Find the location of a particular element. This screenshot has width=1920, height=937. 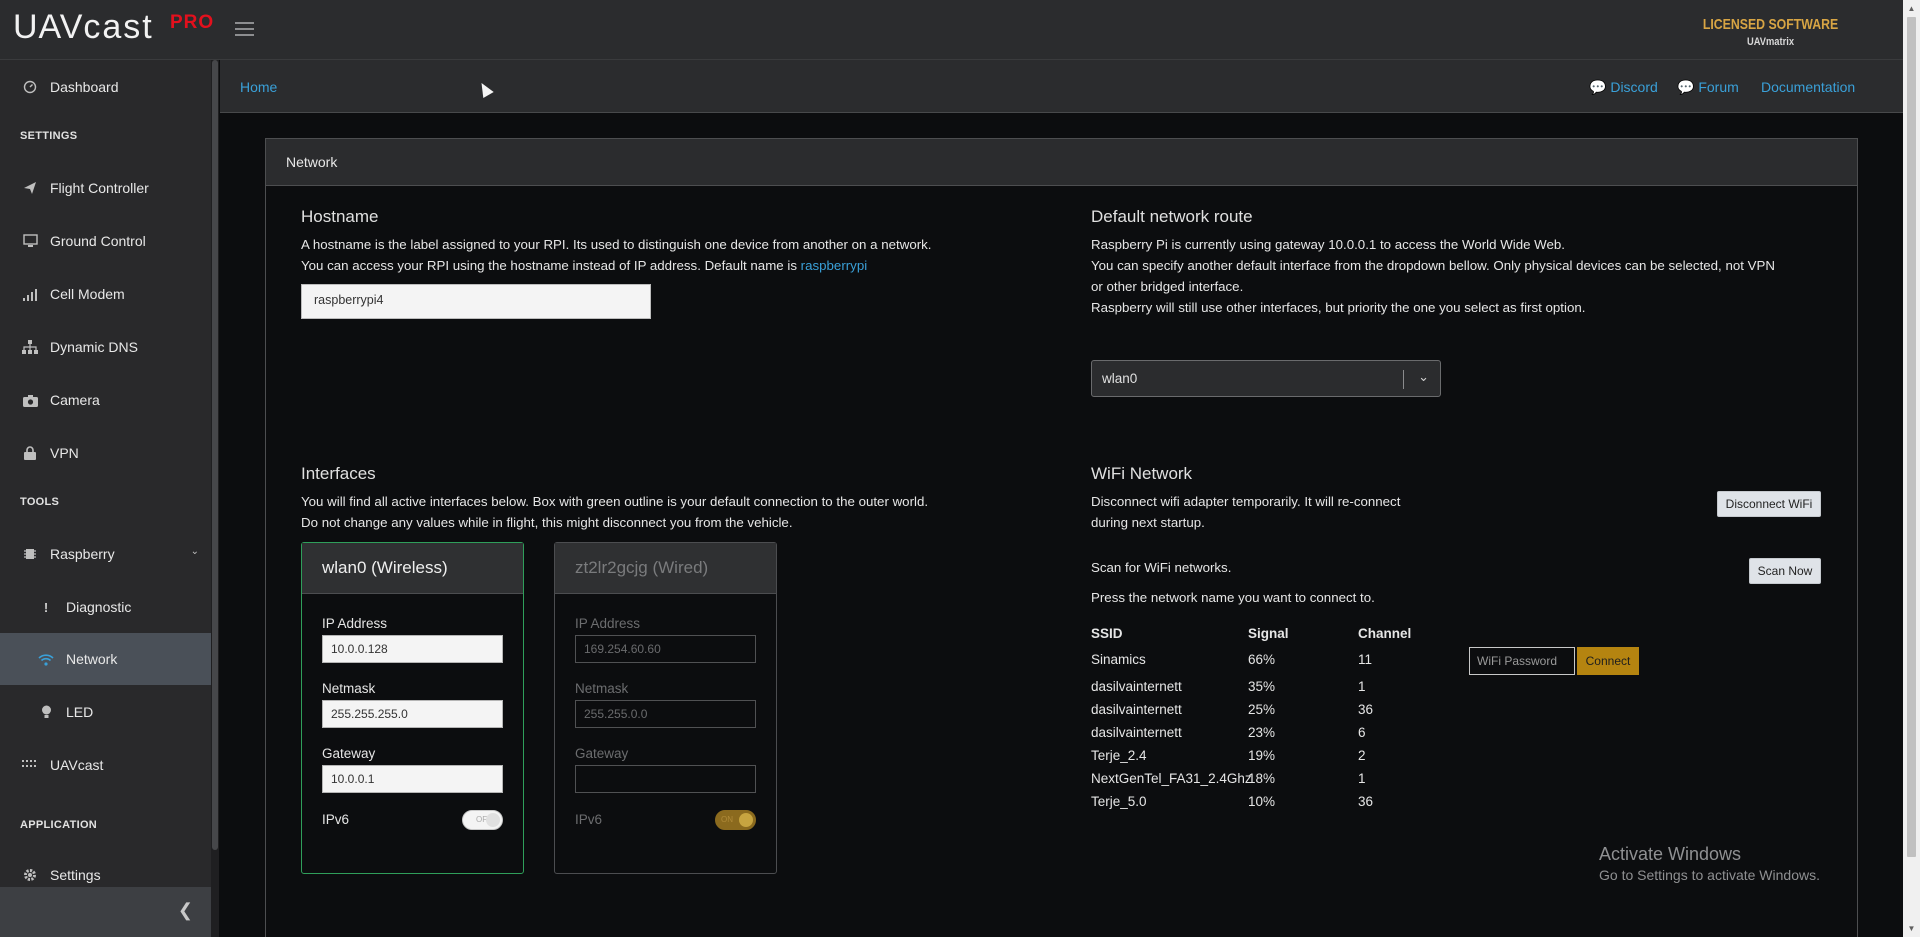

ip-input: 10.0.0.128 is located at coordinates (412, 649).